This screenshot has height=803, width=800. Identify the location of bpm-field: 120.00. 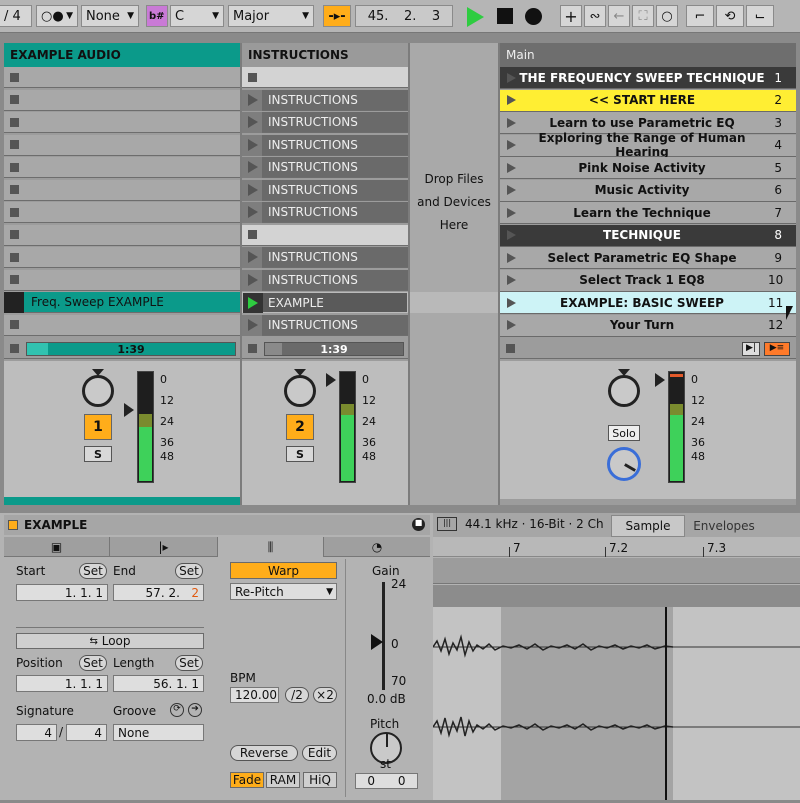
(254, 695).